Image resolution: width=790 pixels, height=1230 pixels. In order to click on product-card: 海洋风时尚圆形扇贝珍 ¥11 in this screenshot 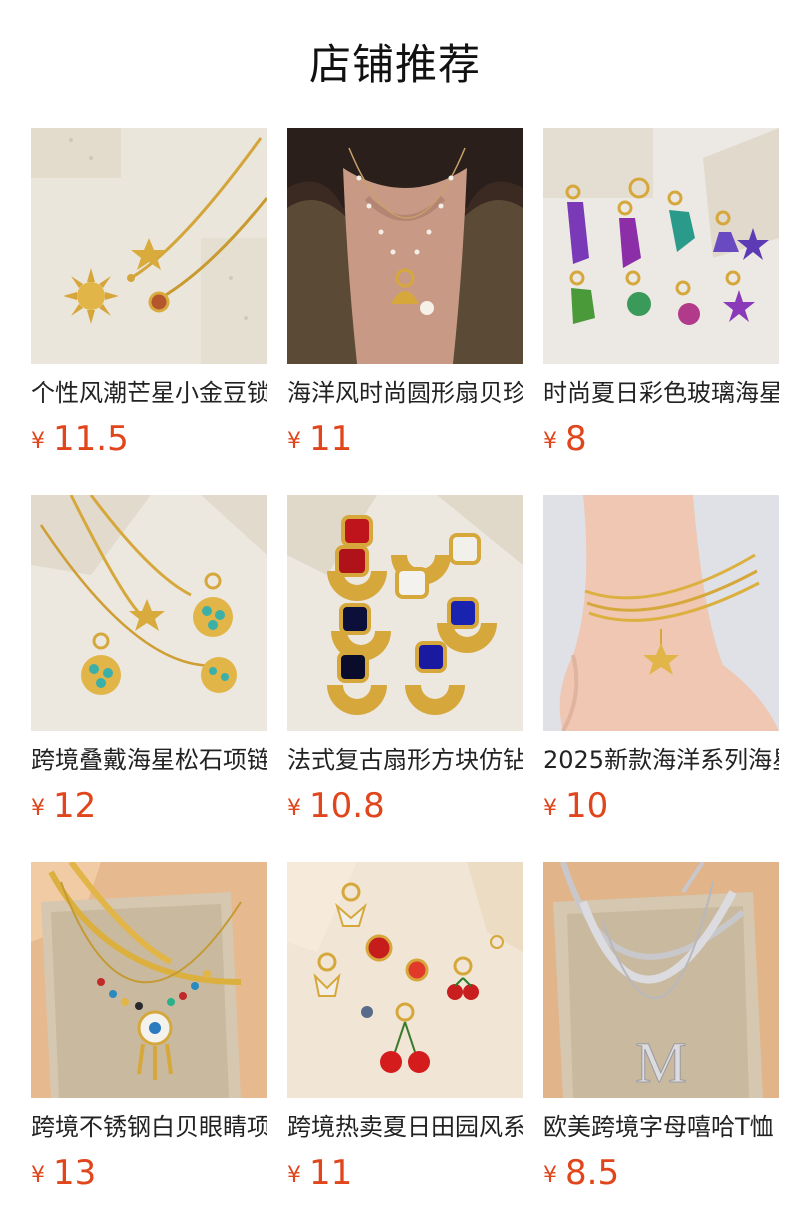, I will do `click(405, 296)`.